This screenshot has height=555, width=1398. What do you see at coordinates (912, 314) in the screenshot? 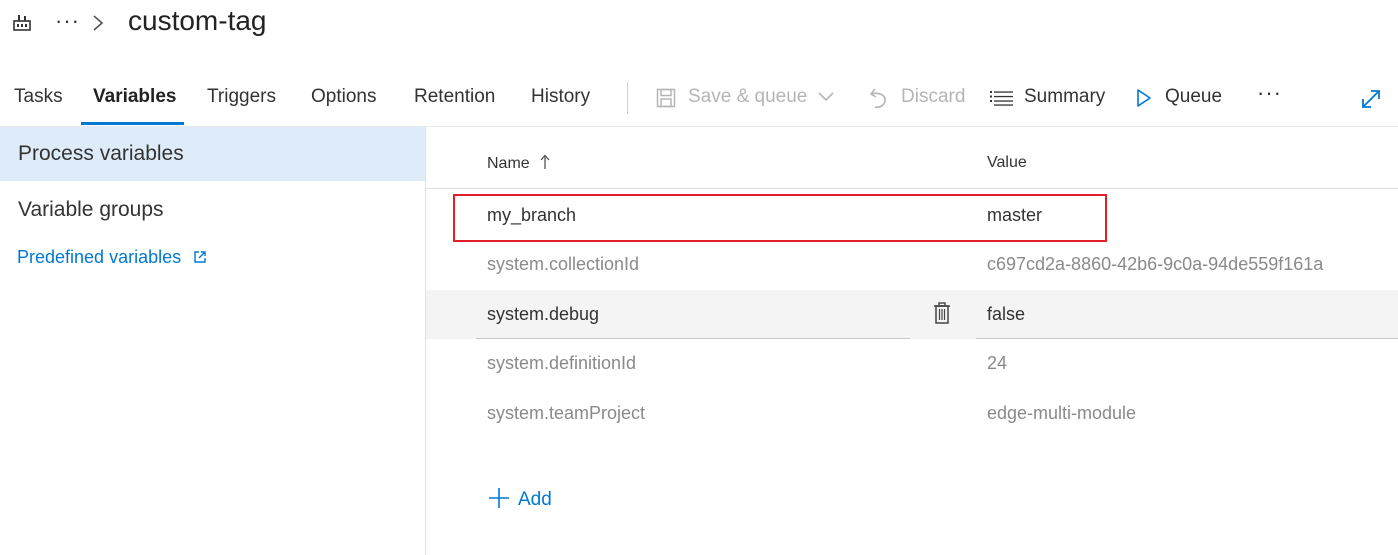
I see `table-row: system.debug false` at bounding box center [912, 314].